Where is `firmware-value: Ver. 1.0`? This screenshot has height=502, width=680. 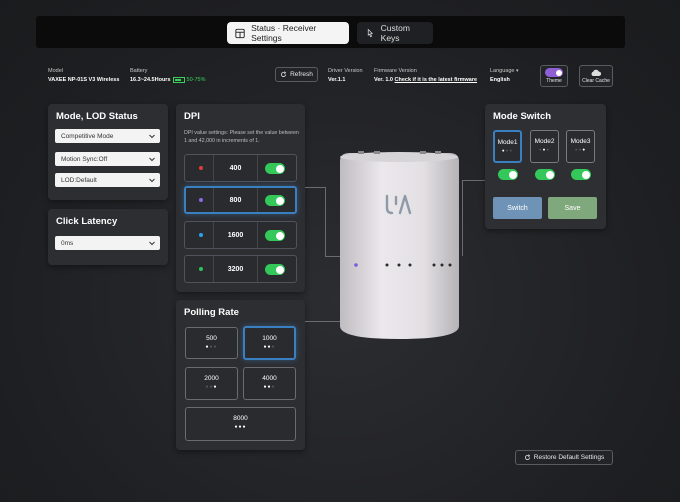 firmware-value: Ver. 1.0 is located at coordinates (383, 80).